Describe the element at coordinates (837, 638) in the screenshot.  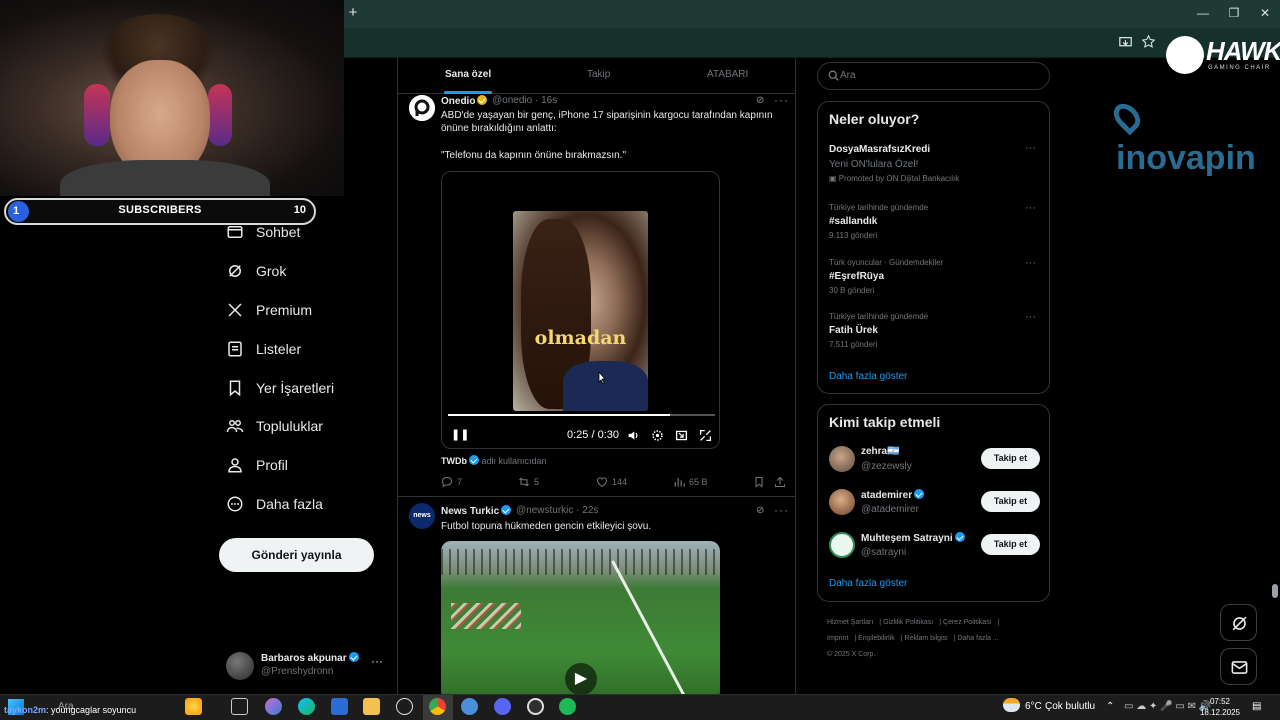
I see `footer-link: Imprint` at that location.